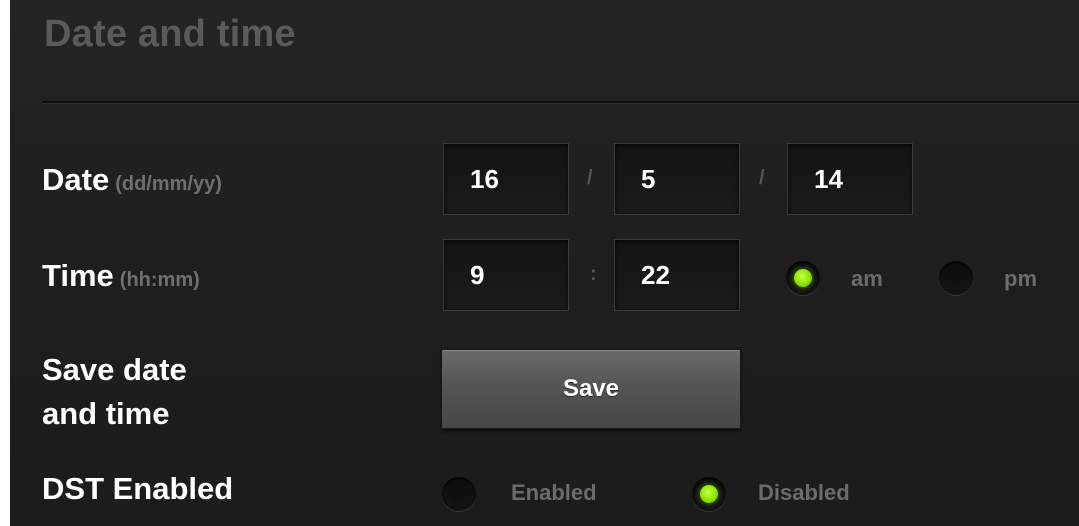 This screenshot has height=526, width=1079. What do you see at coordinates (560, 102) in the screenshot?
I see `title-divider` at bounding box center [560, 102].